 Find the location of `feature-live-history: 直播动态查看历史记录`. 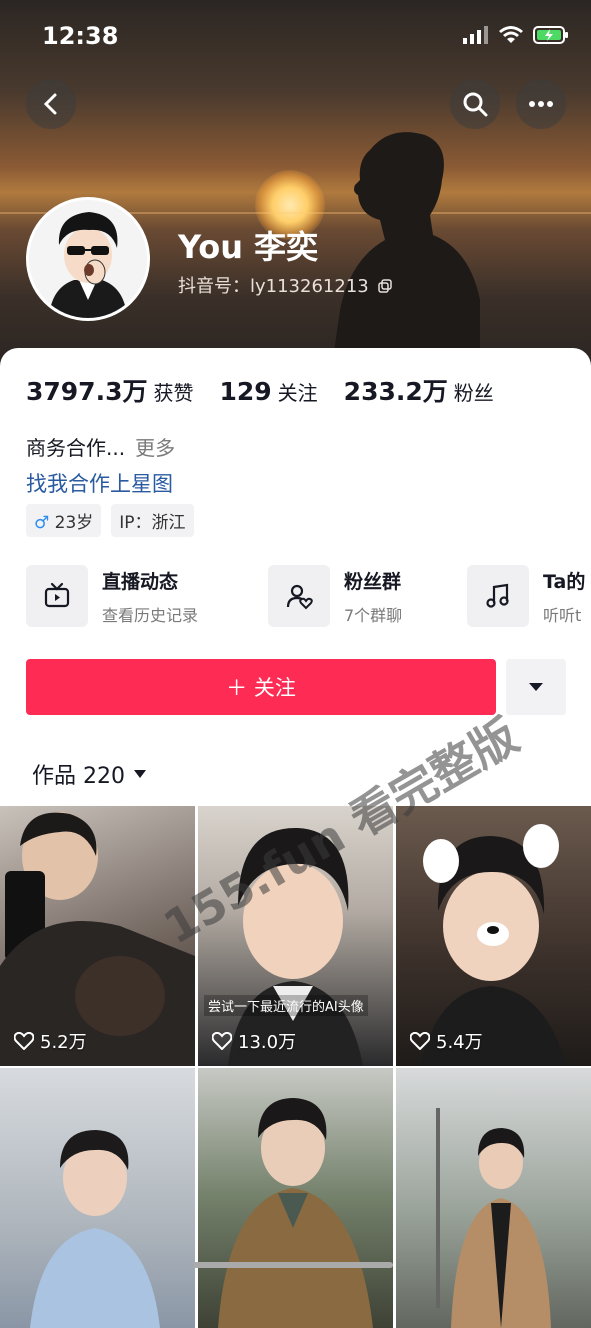

feature-live-history: 直播动态查看历史记录 is located at coordinates (112, 596).